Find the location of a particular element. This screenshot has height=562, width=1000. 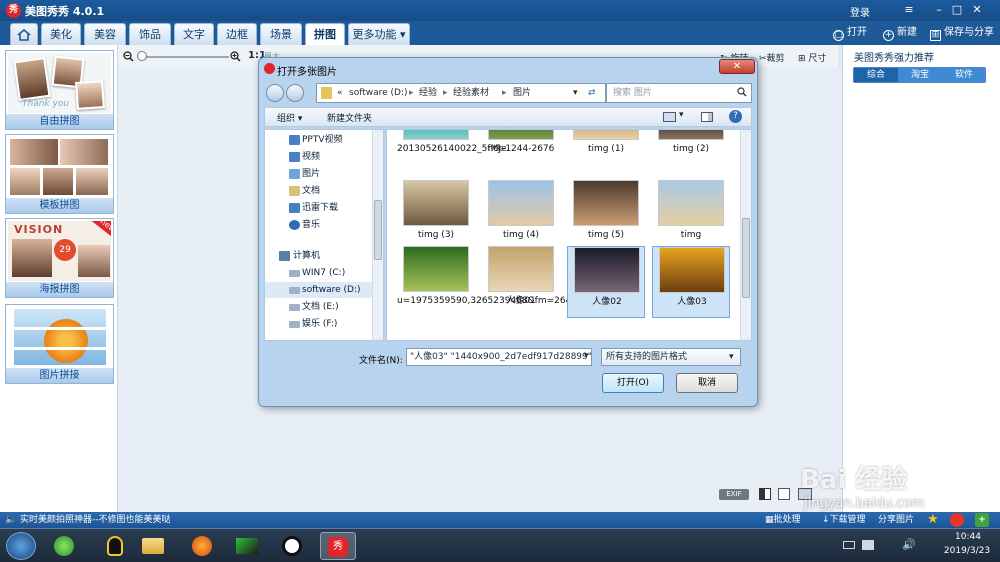

nav-item-music: 音乐 is located at coordinates (320, 225).